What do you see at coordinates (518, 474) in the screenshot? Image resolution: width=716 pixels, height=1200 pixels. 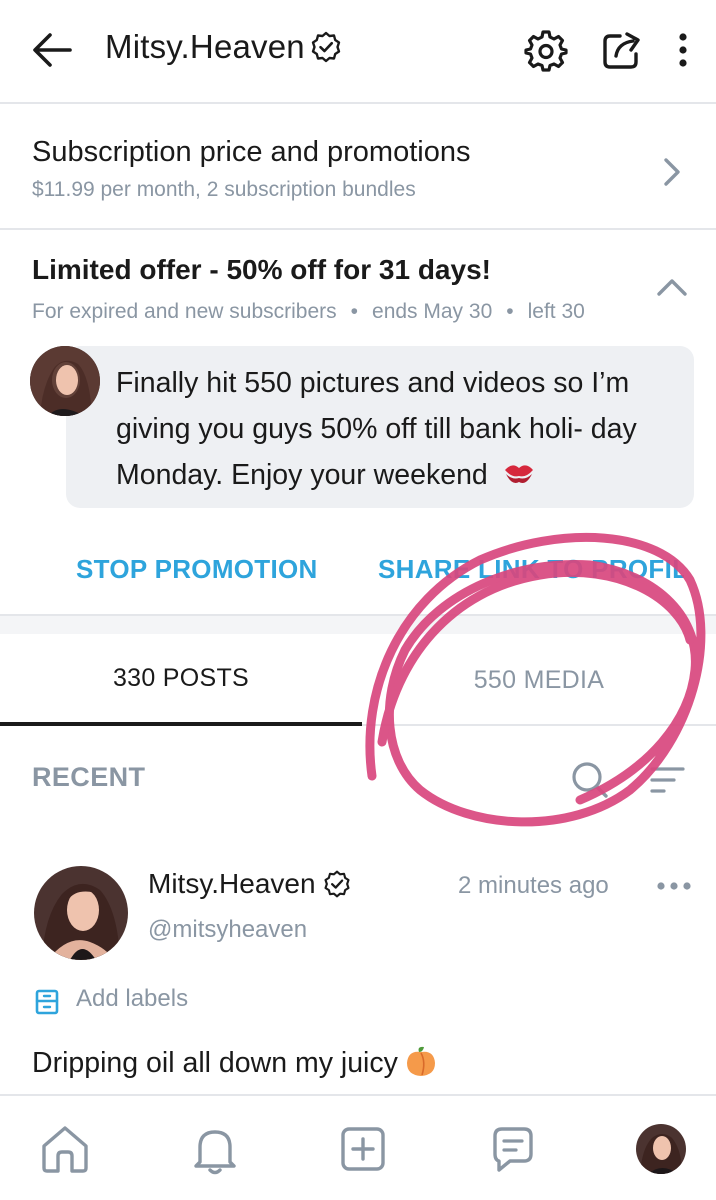 I see `kiss-mark-icon` at bounding box center [518, 474].